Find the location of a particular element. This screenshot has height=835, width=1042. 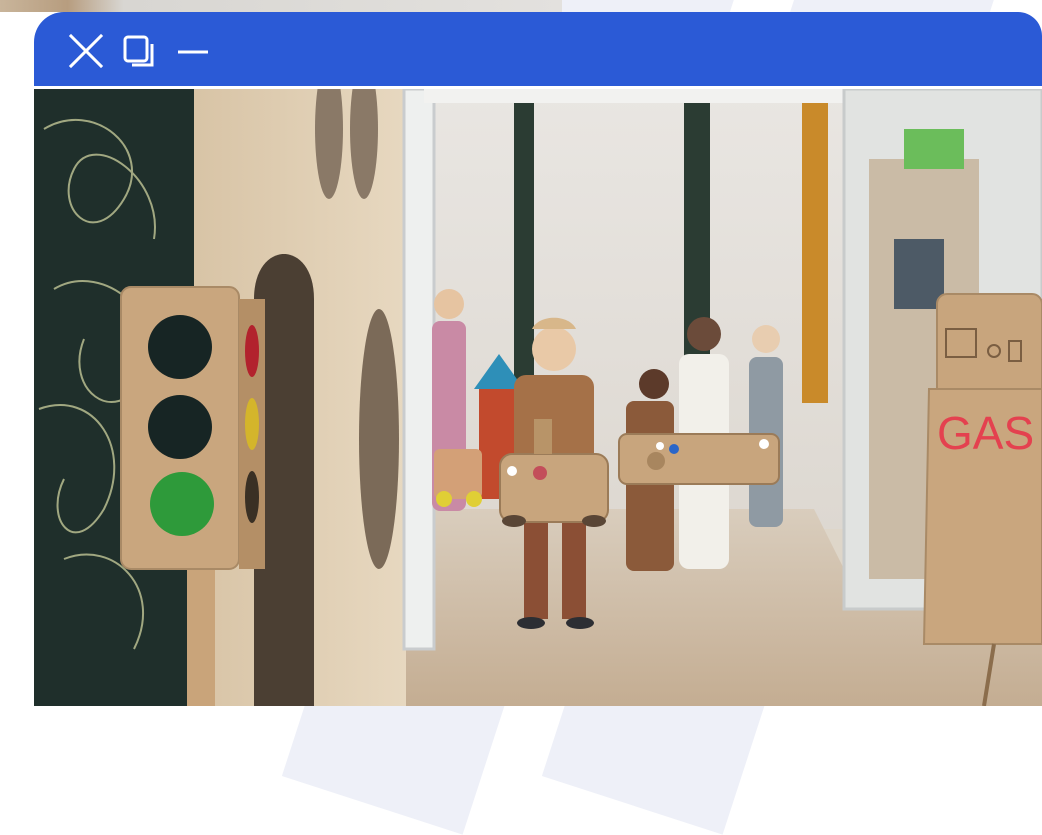

close-icon is located at coordinates (86, 51).